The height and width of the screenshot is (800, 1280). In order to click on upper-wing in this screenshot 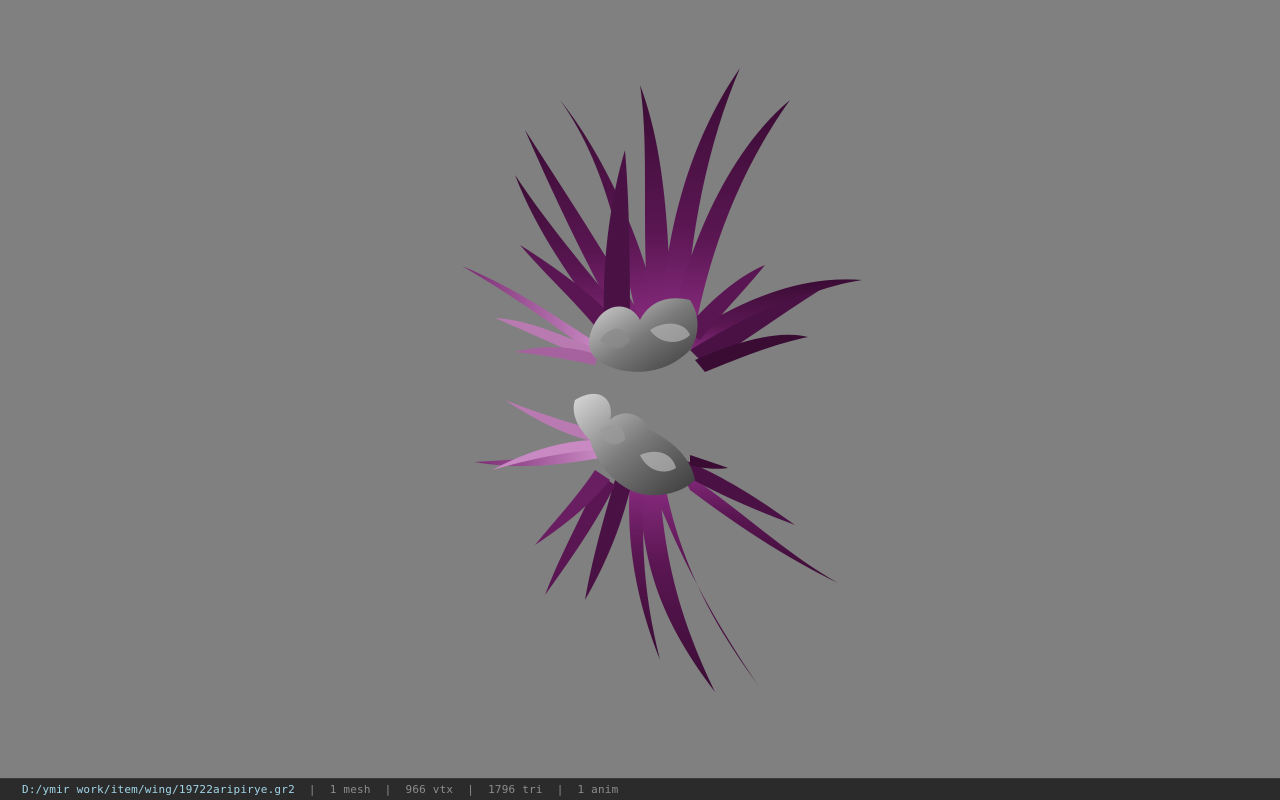, I will do `click(662, 220)`.